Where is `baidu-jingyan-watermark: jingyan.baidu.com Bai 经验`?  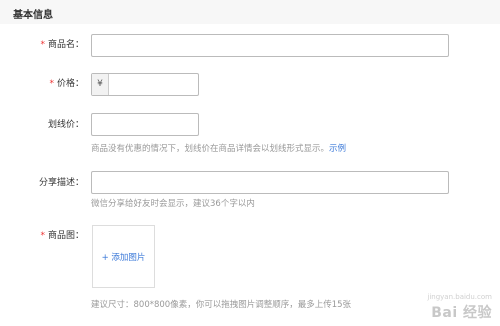
baidu-jingyan-watermark: jingyan.baidu.com Bai 经验 is located at coordinates (459, 307).